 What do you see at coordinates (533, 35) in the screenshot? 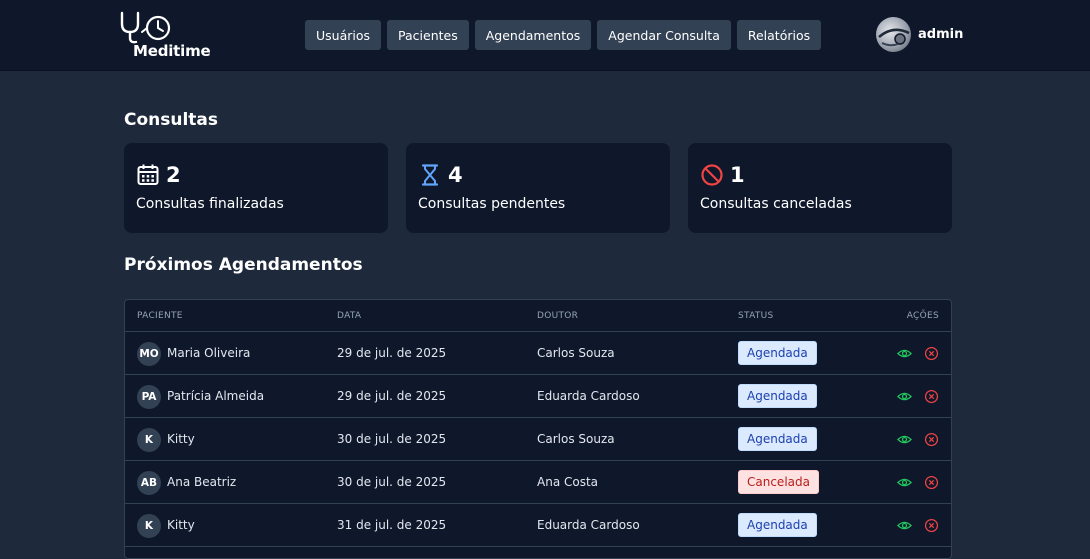
I see `nav-agendamentos-button: Agendamentos` at bounding box center [533, 35].